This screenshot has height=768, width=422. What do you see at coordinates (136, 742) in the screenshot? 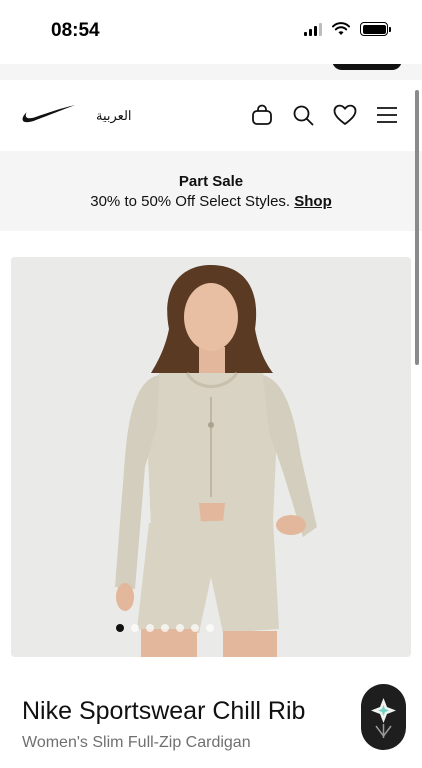
I see `product-subtitle: Women's Slim Full-Zip Cardigan` at bounding box center [136, 742].